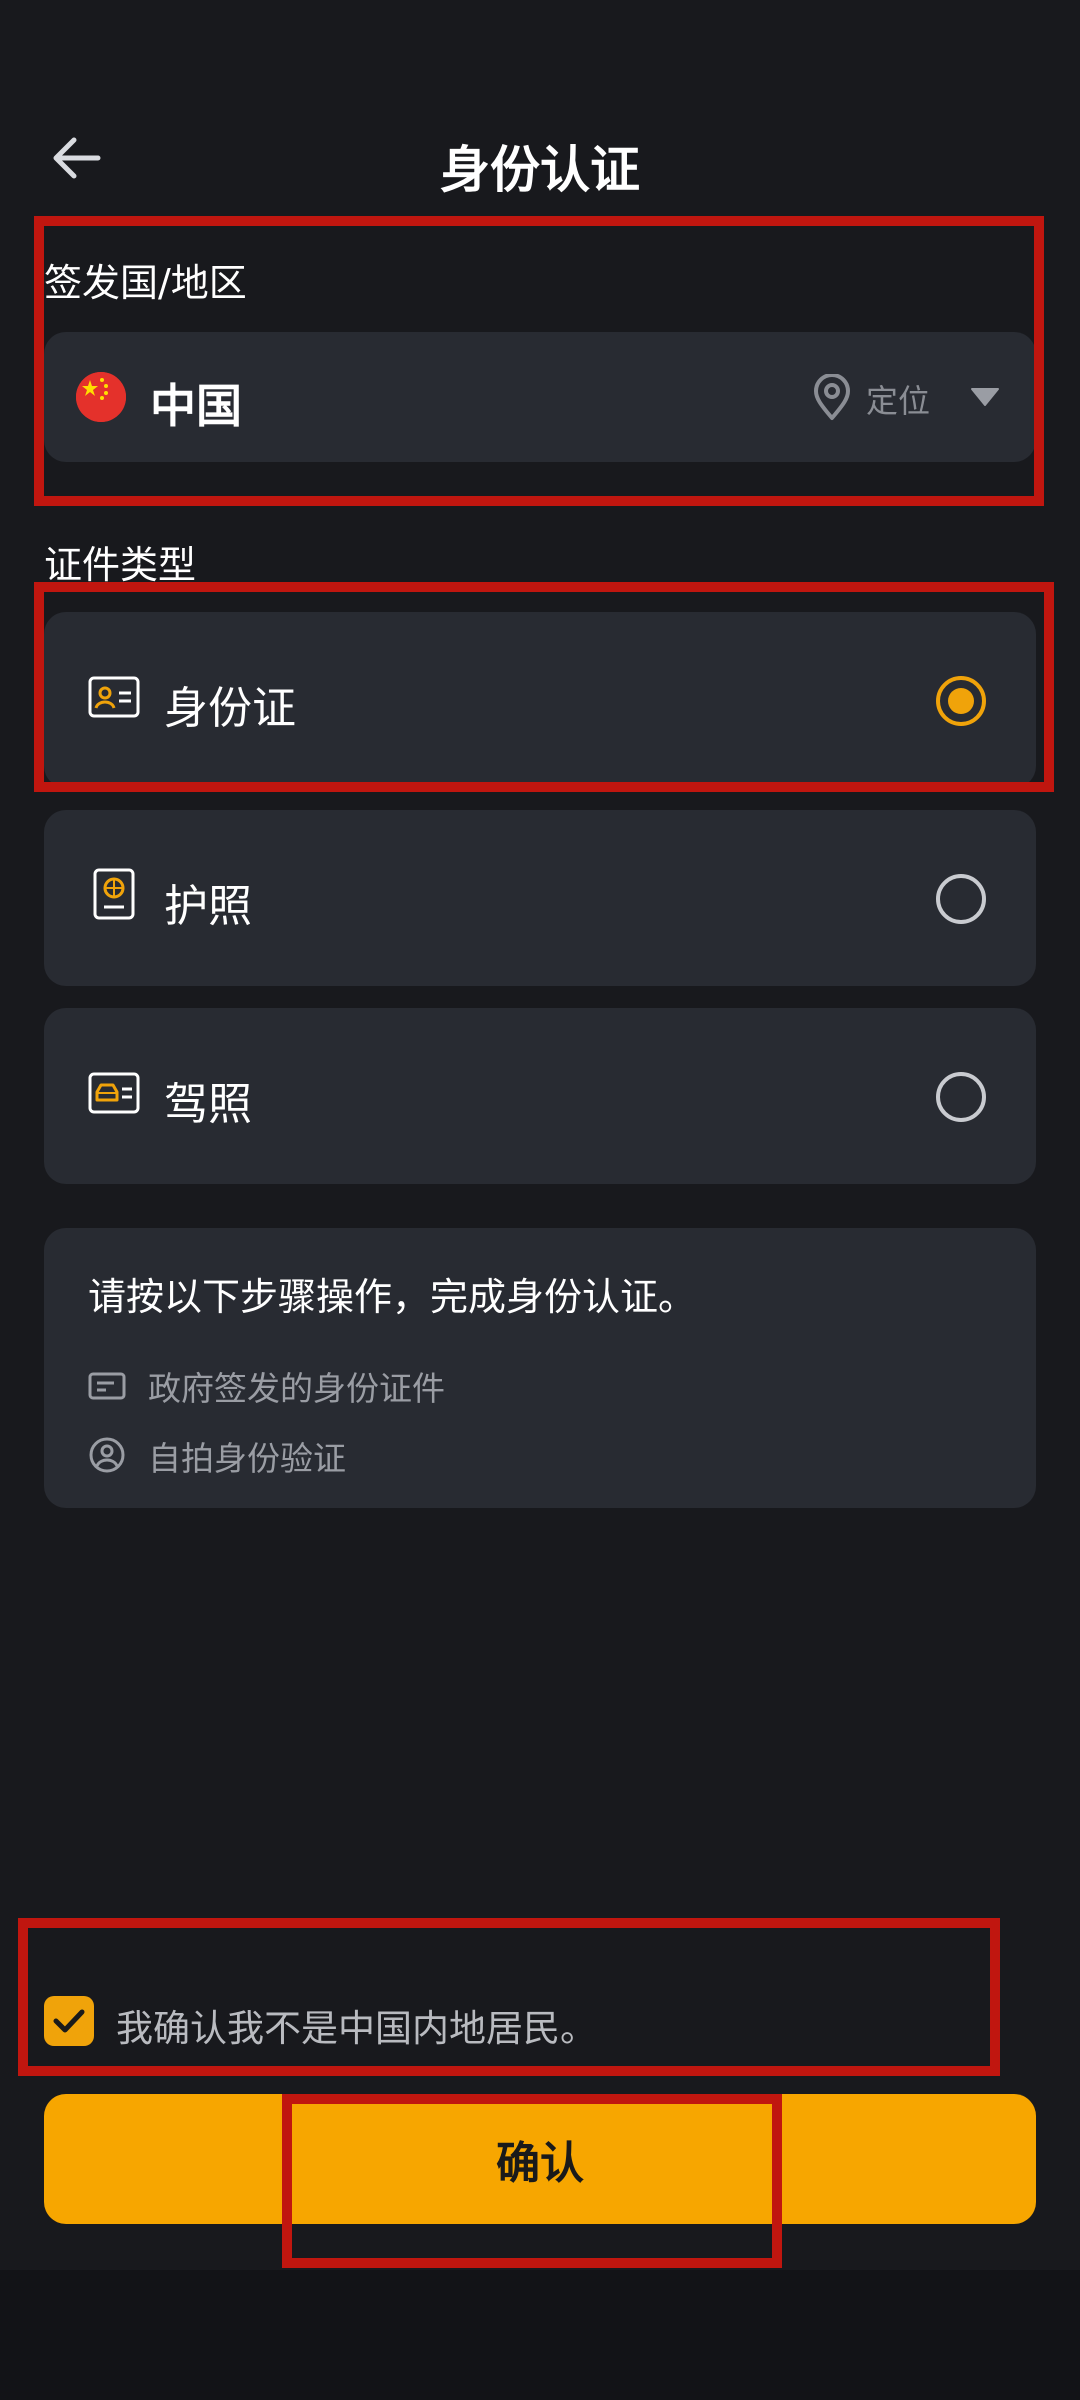 This screenshot has width=1080, height=2400. I want to click on driver-license-icon, so click(114, 1096).